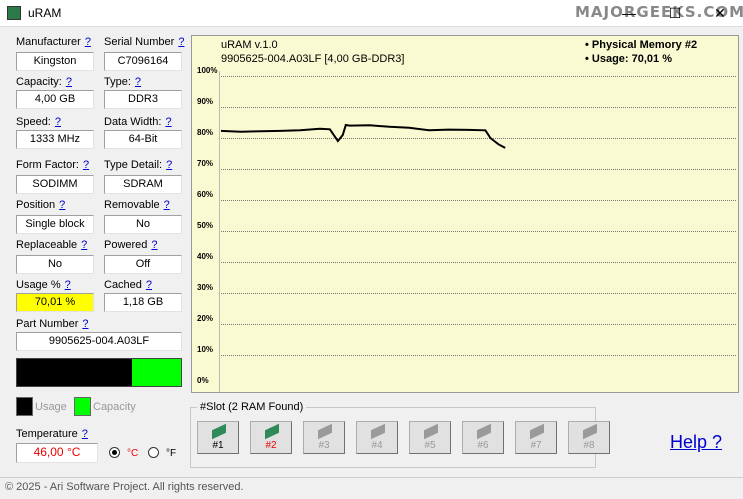  What do you see at coordinates (14, 13) in the screenshot?
I see `app-icon` at bounding box center [14, 13].